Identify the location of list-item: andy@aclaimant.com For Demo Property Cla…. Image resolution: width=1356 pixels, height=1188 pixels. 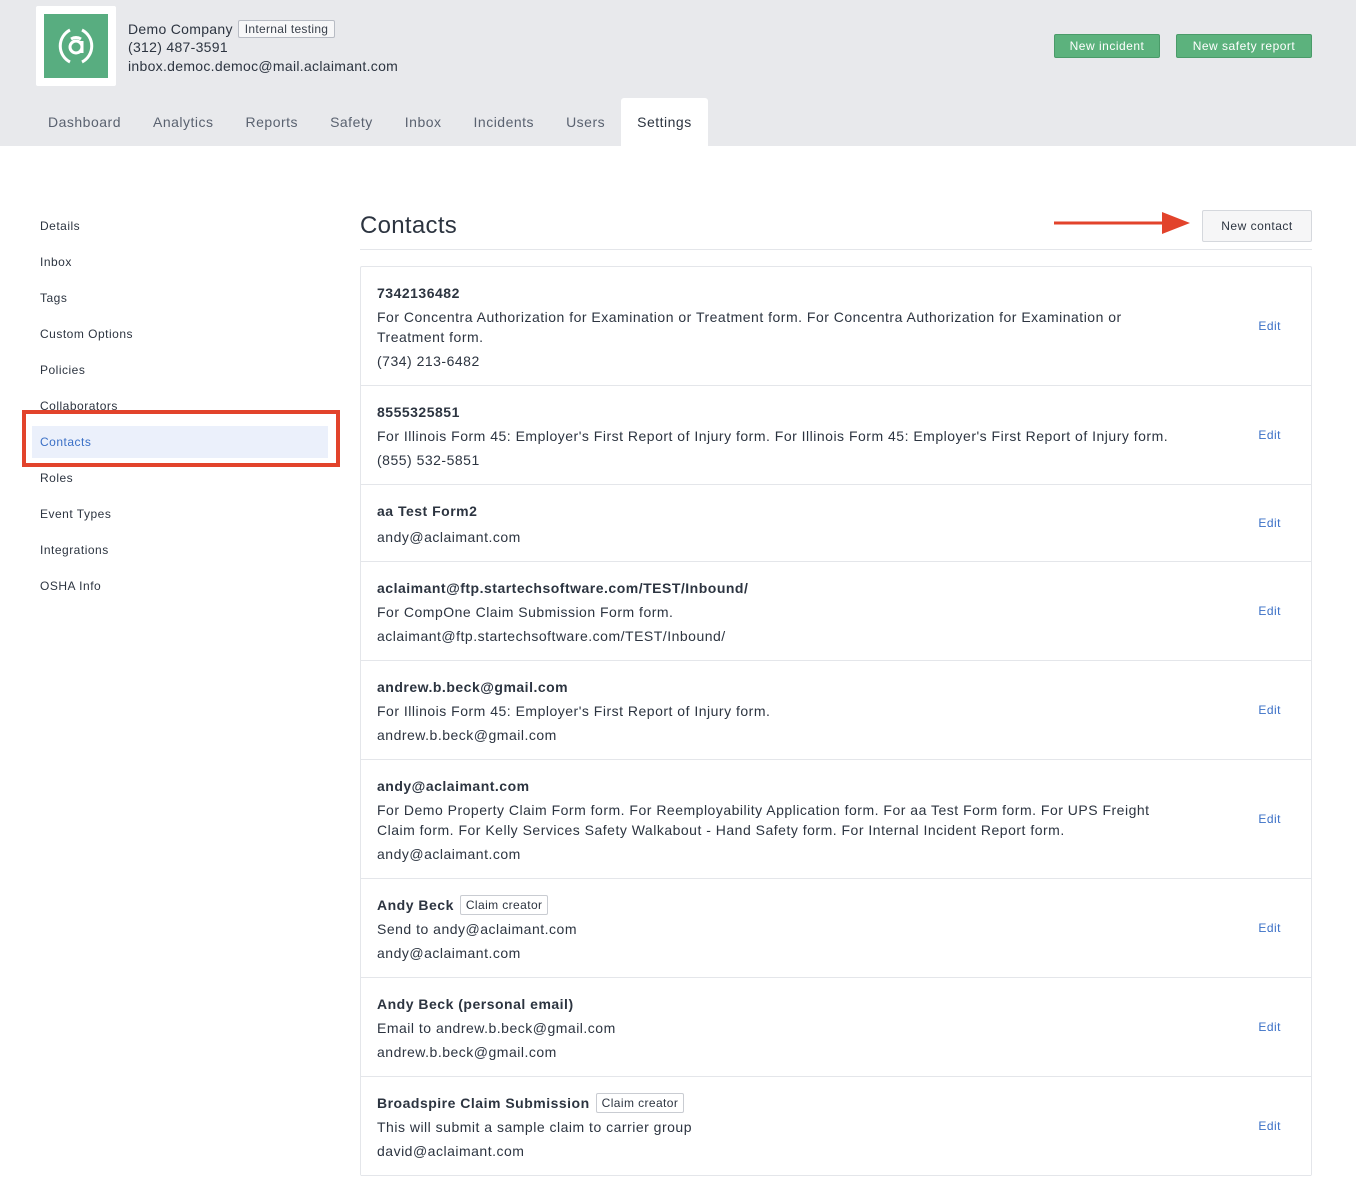
(836, 819).